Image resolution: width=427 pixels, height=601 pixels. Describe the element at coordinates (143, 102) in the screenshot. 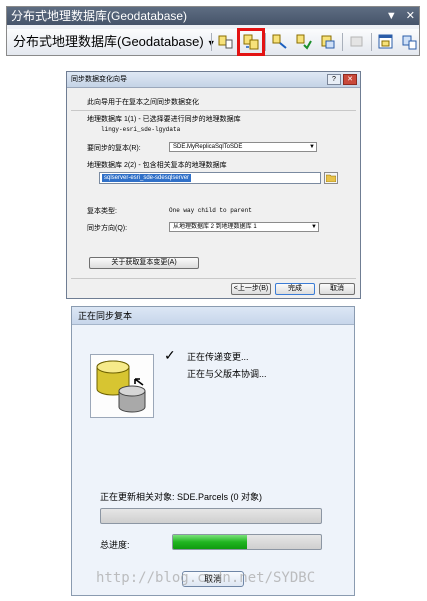

I see `wizard-description: 此向导用于在复本之间同步数据变化` at that location.